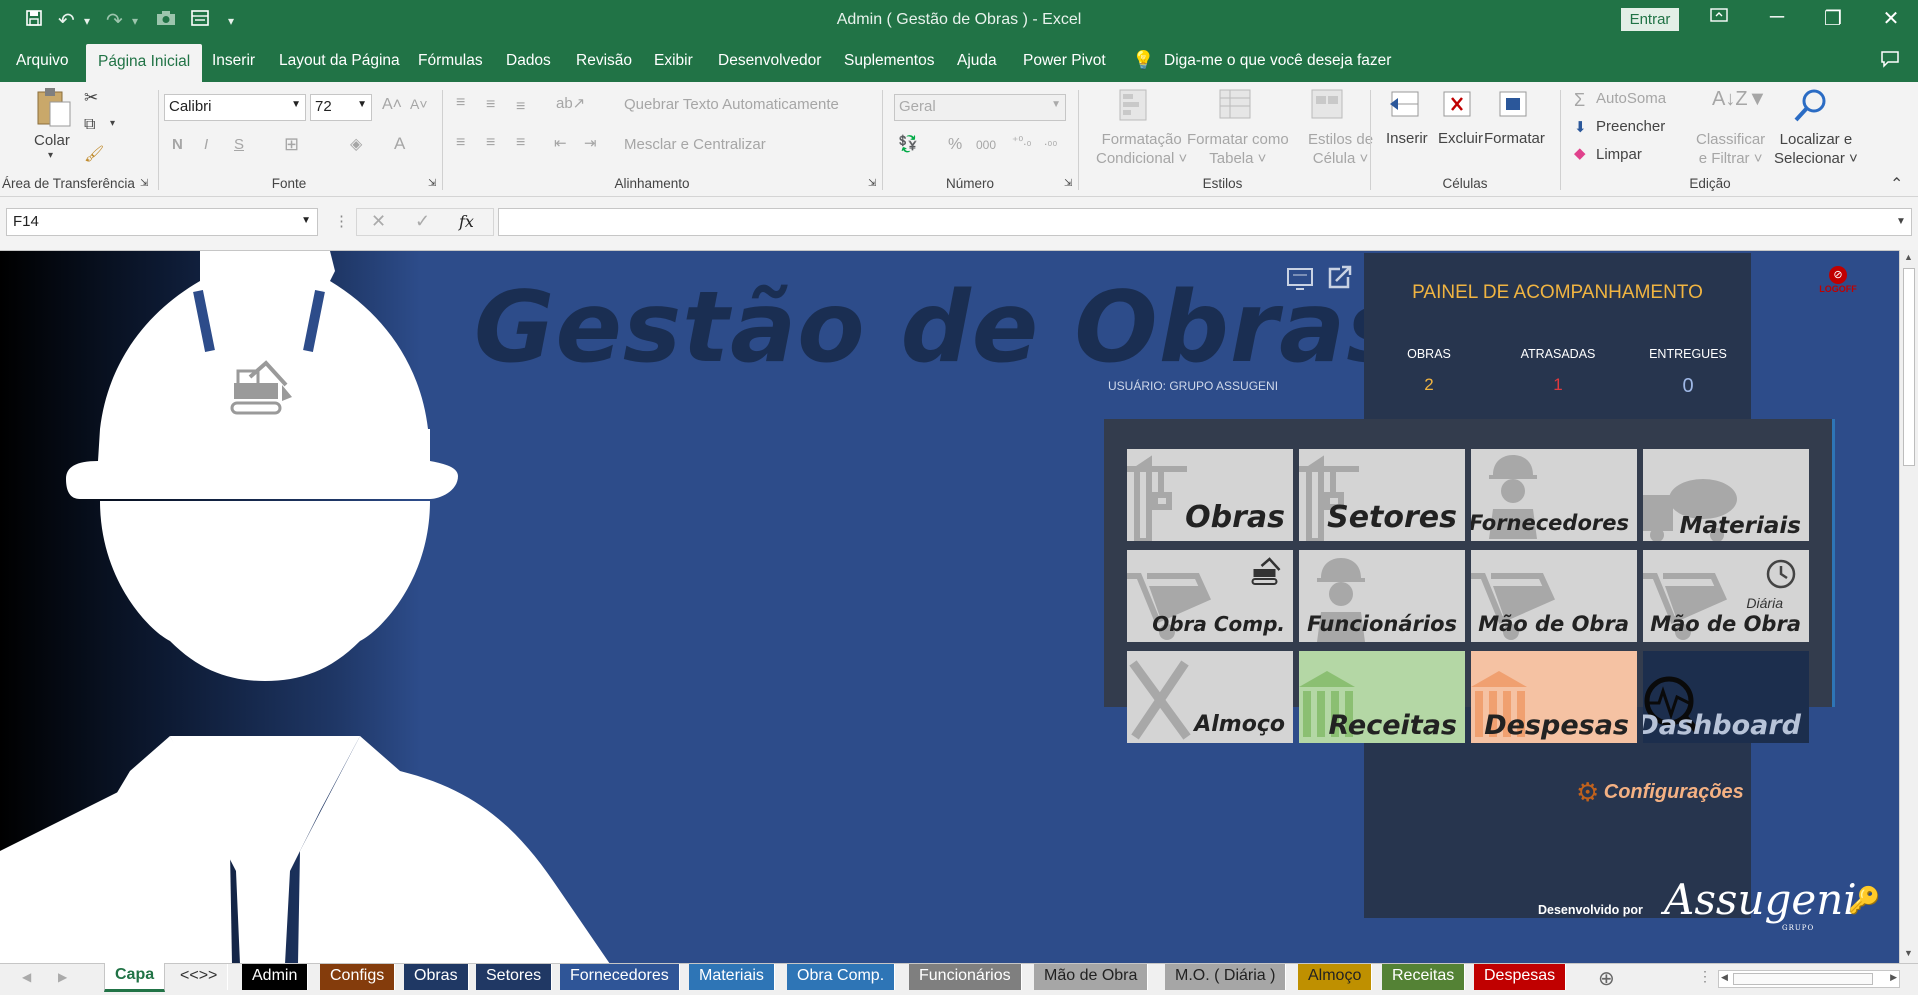  What do you see at coordinates (1460, 138) in the screenshot?
I see `delete-cells-button: Excluir` at bounding box center [1460, 138].